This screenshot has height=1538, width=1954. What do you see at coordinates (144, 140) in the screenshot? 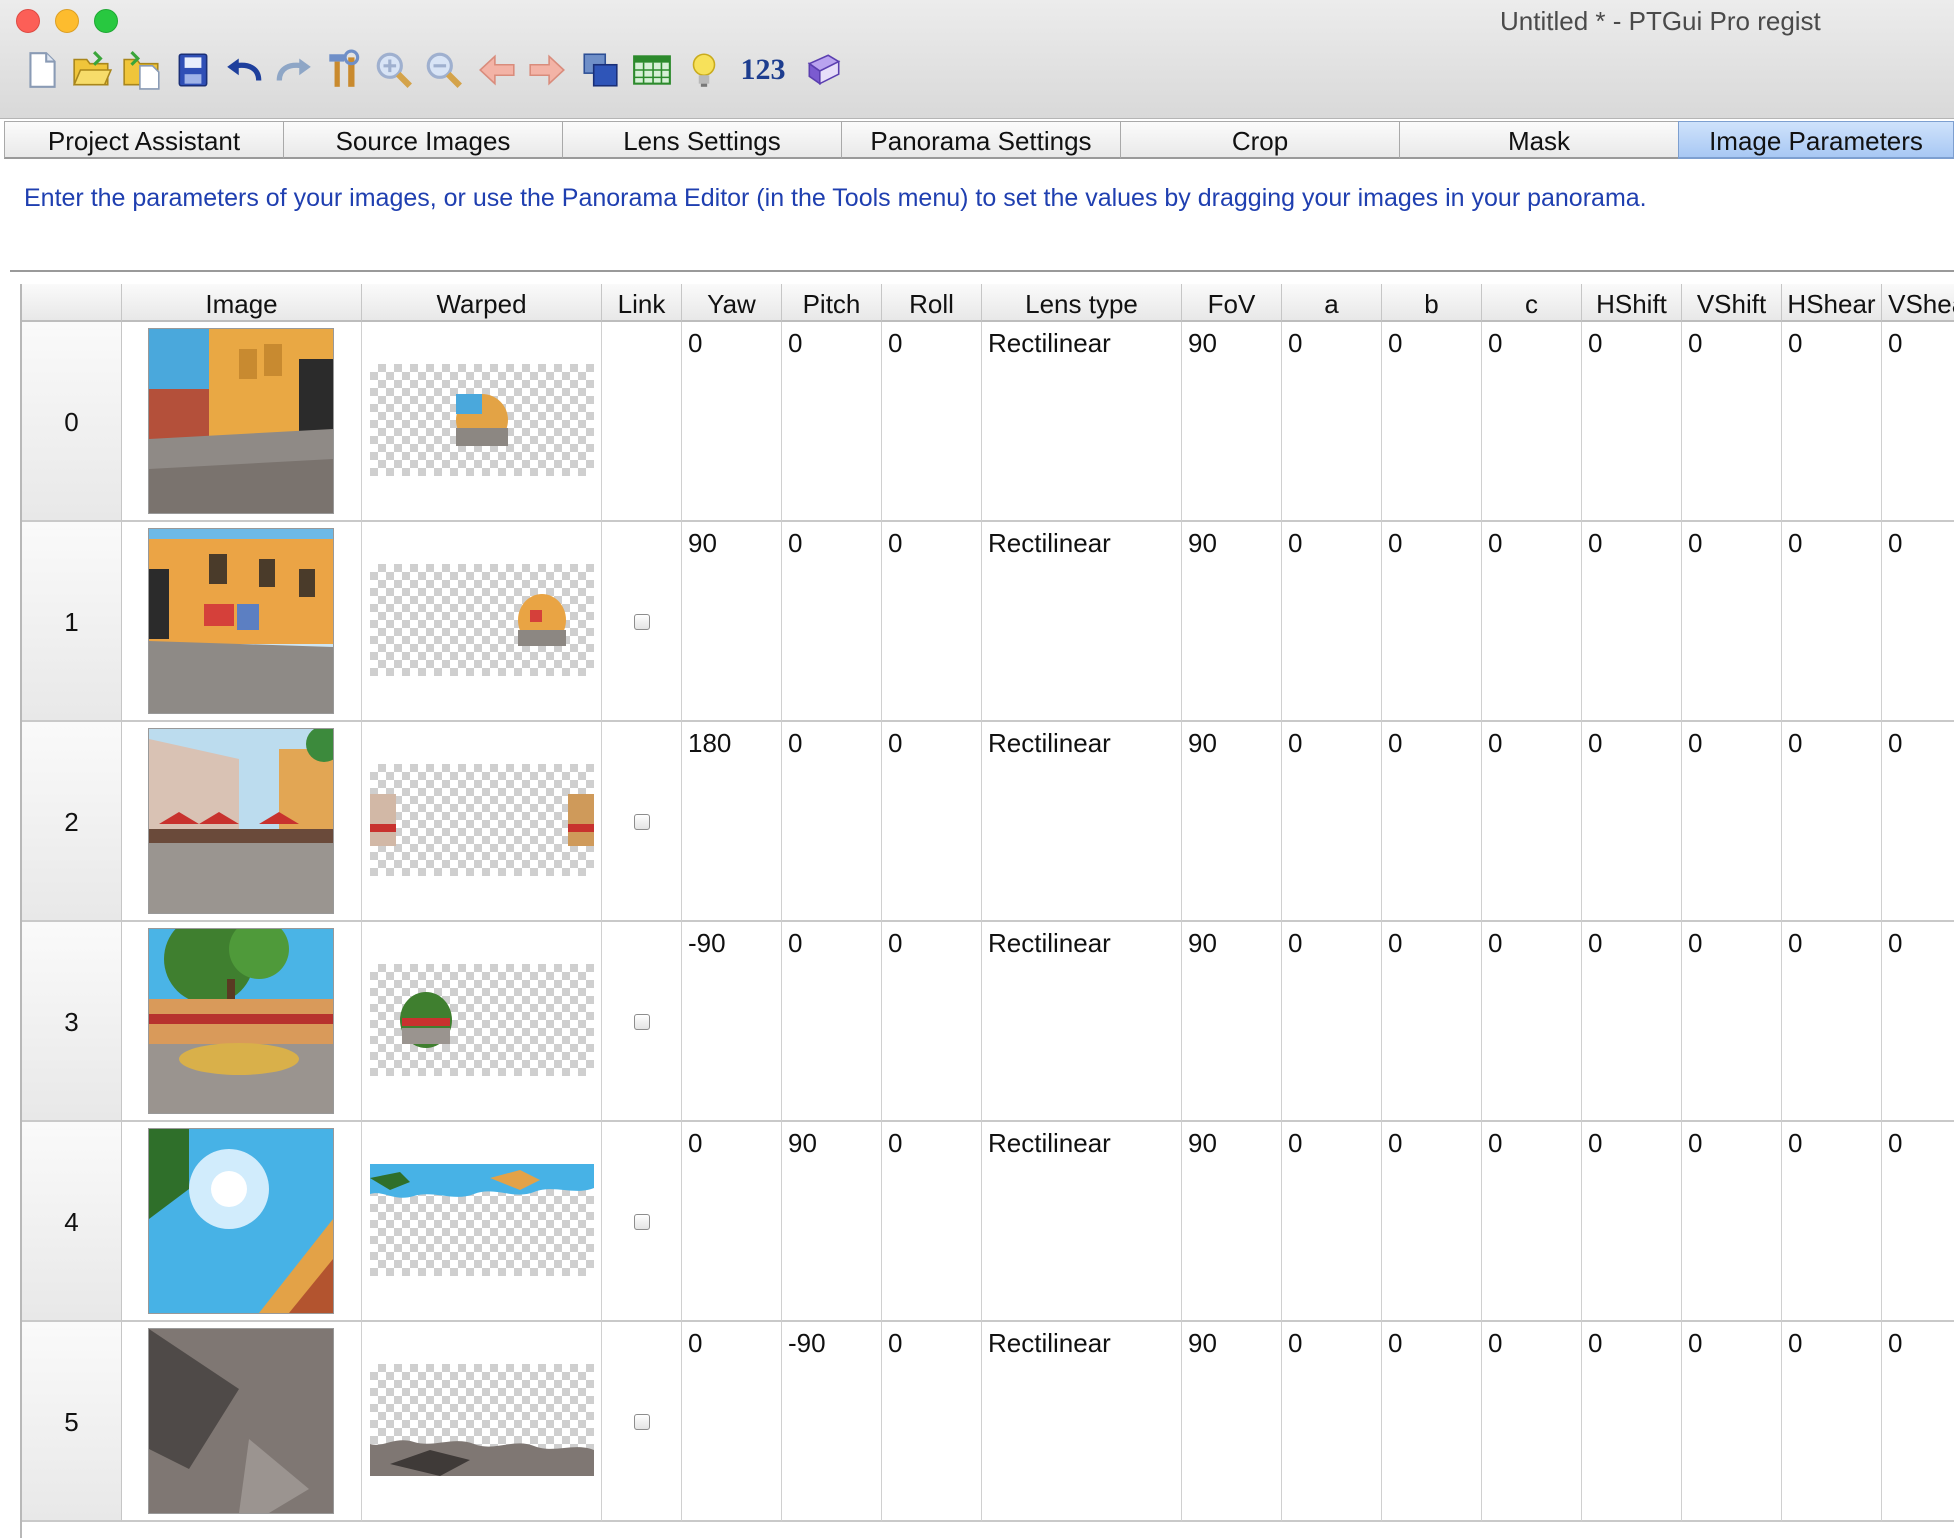
I see `tab-project-assistant: Project Assistant` at bounding box center [144, 140].